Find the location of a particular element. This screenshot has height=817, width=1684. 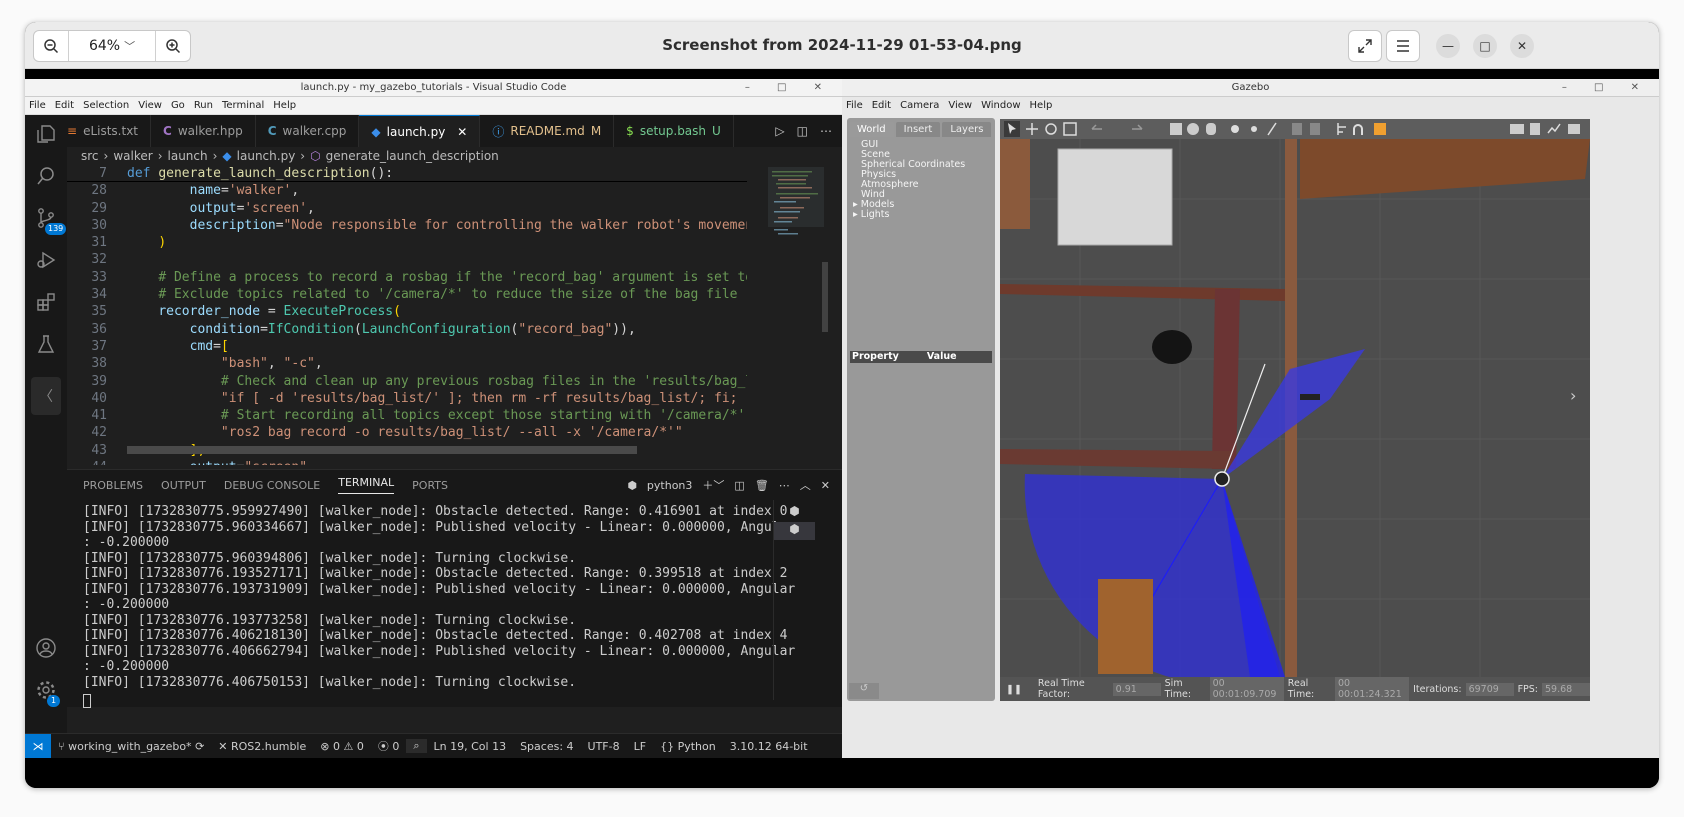

fullscreen-button is located at coordinates (1365, 46).